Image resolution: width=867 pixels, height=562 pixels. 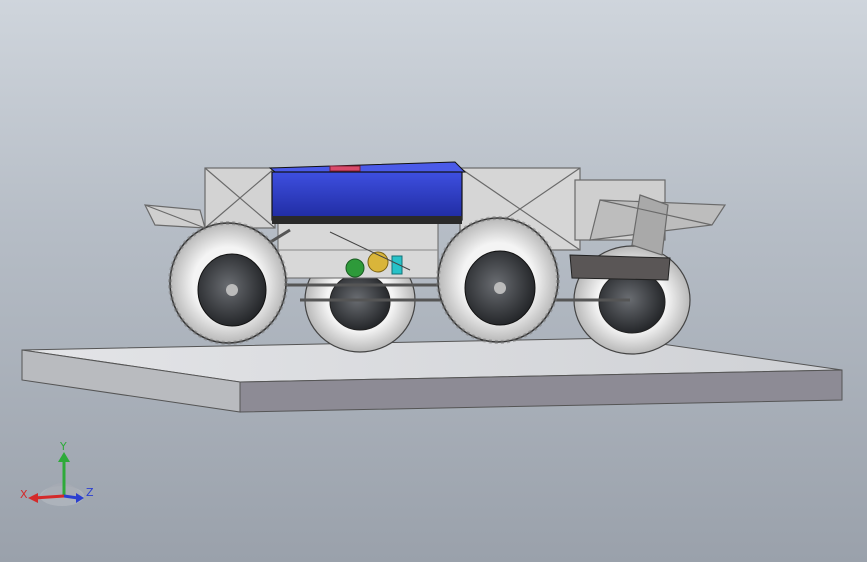 What do you see at coordinates (64, 457) in the screenshot?
I see `y-axis-head` at bounding box center [64, 457].